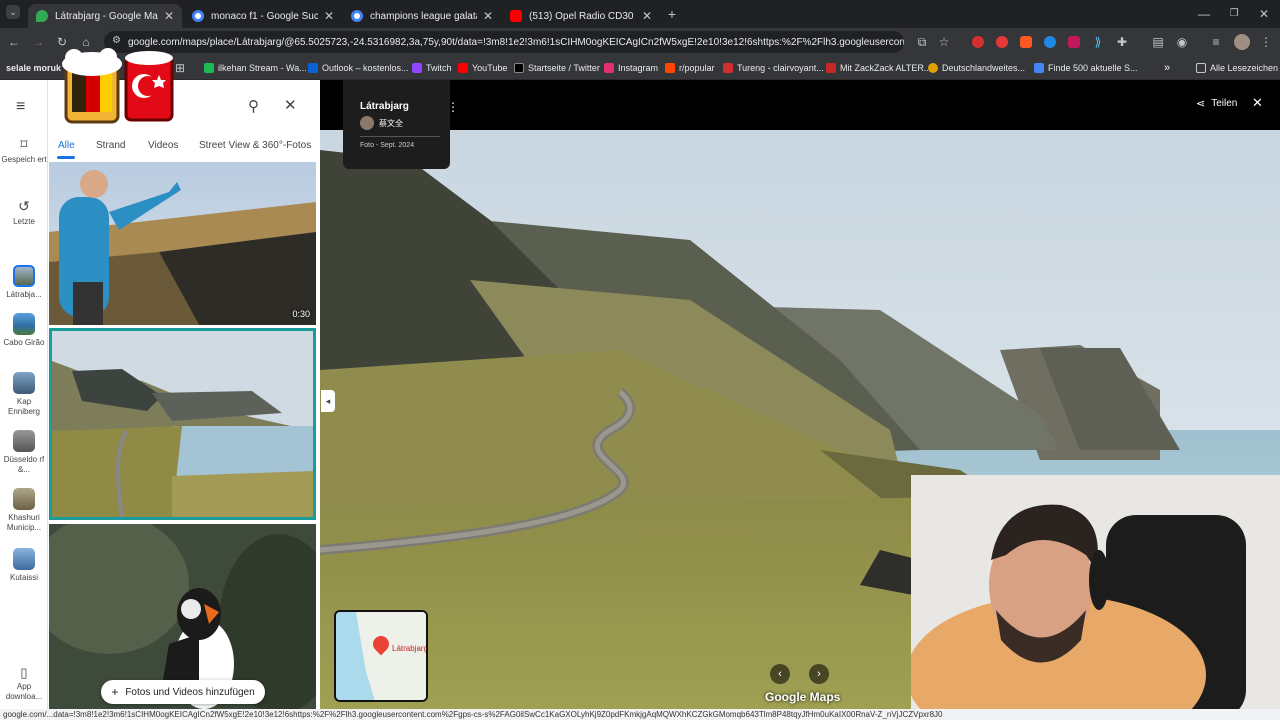  I want to click on tab-monaco: monaco f1 - Google Suche ✕, so click(263, 16).